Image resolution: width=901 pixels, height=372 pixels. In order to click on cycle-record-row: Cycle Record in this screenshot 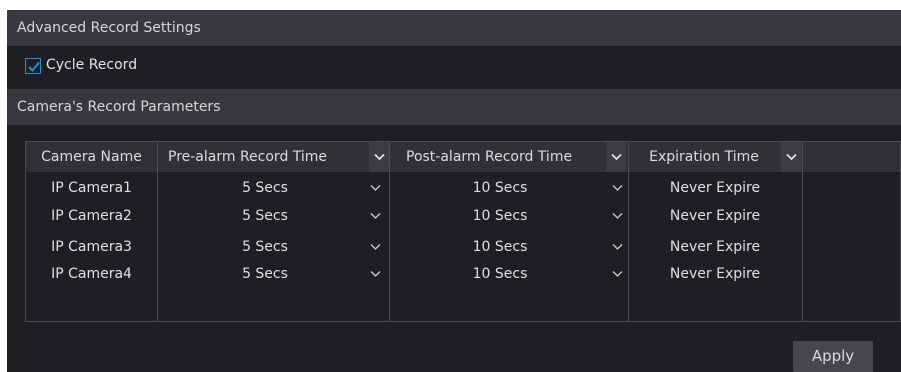, I will do `click(454, 67)`.